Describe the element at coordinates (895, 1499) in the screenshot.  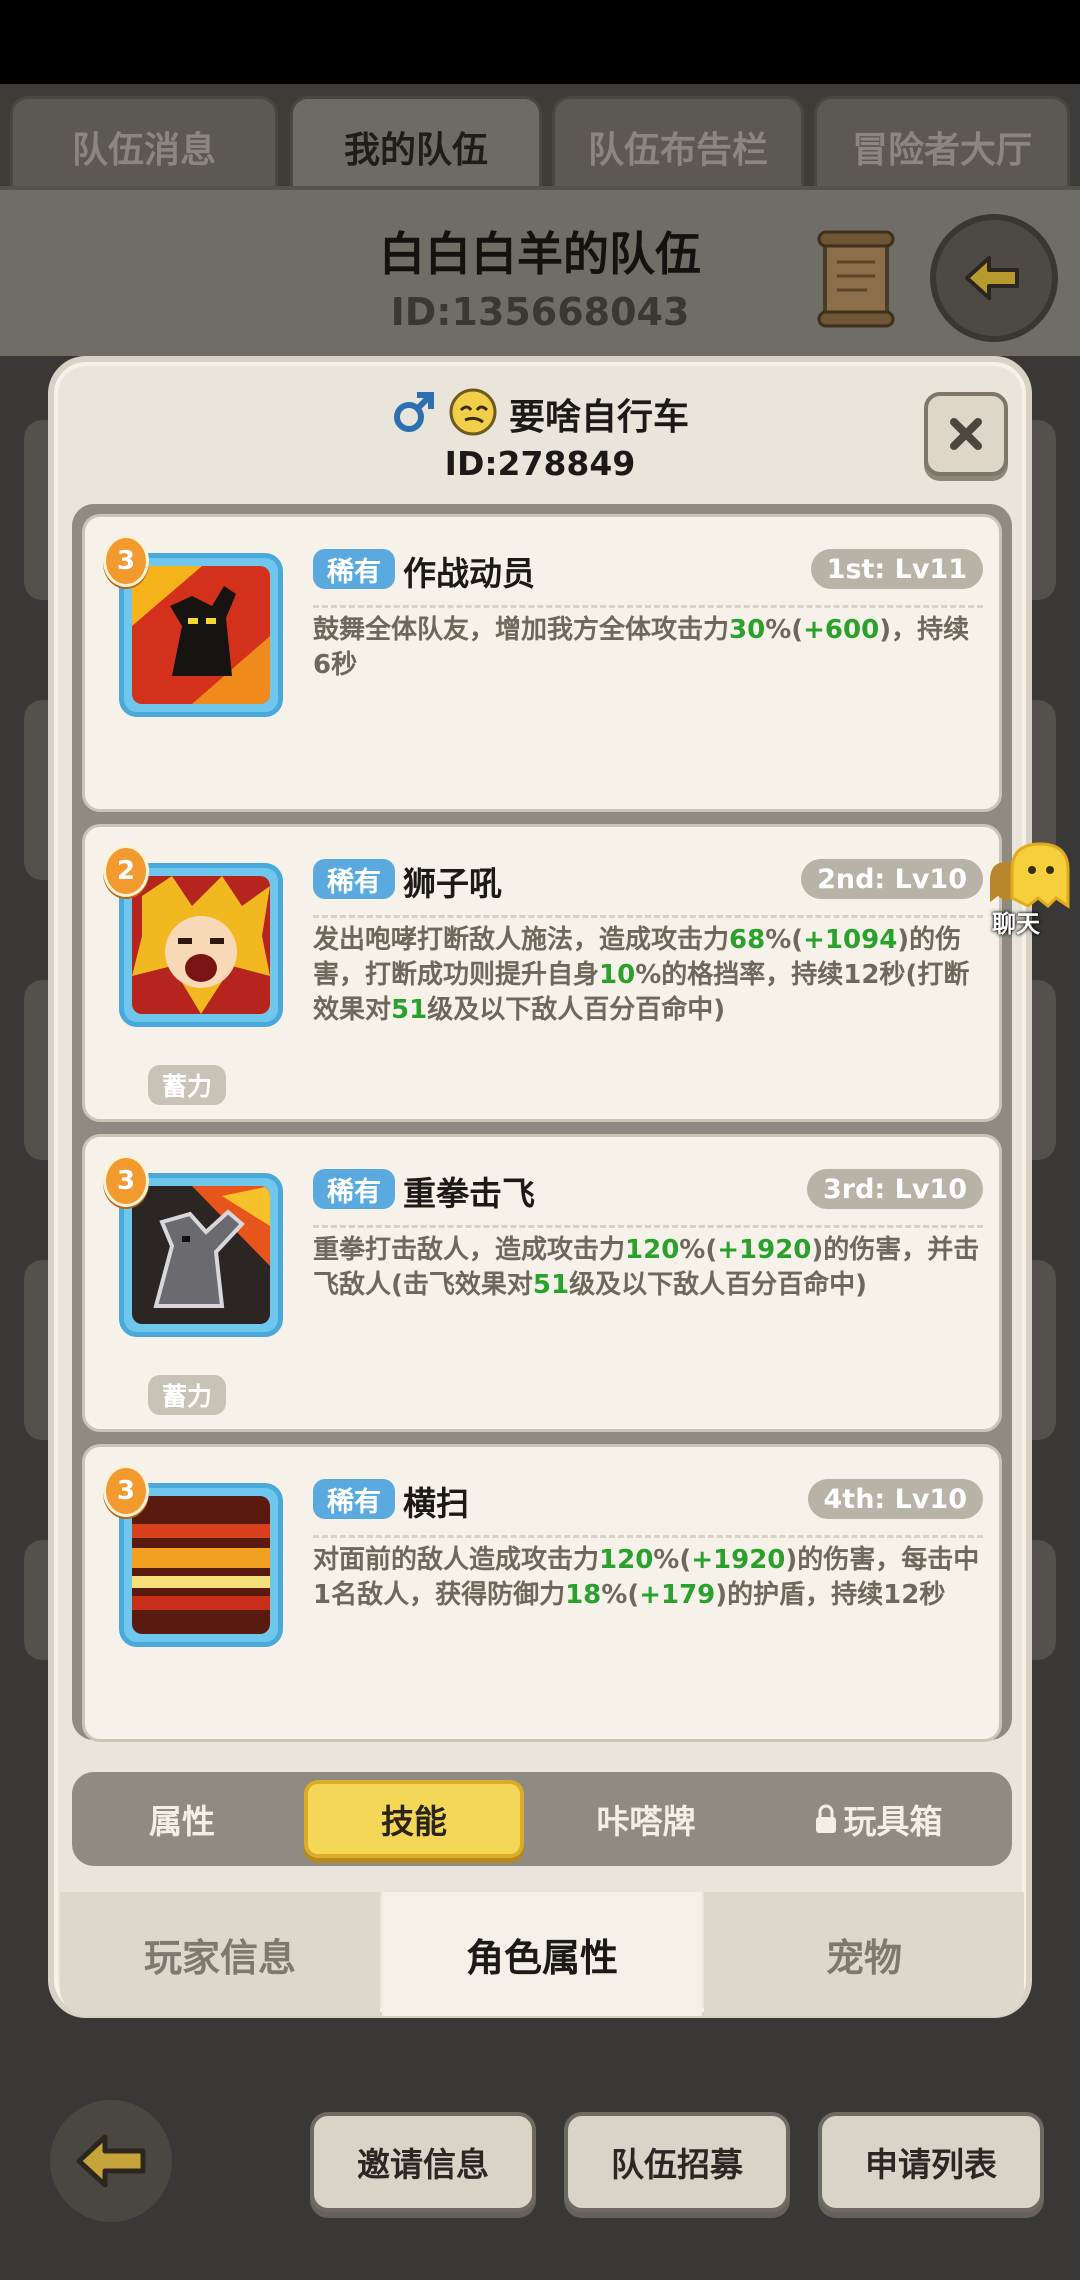
I see `skill-slot-level: 4th: Lv10` at that location.